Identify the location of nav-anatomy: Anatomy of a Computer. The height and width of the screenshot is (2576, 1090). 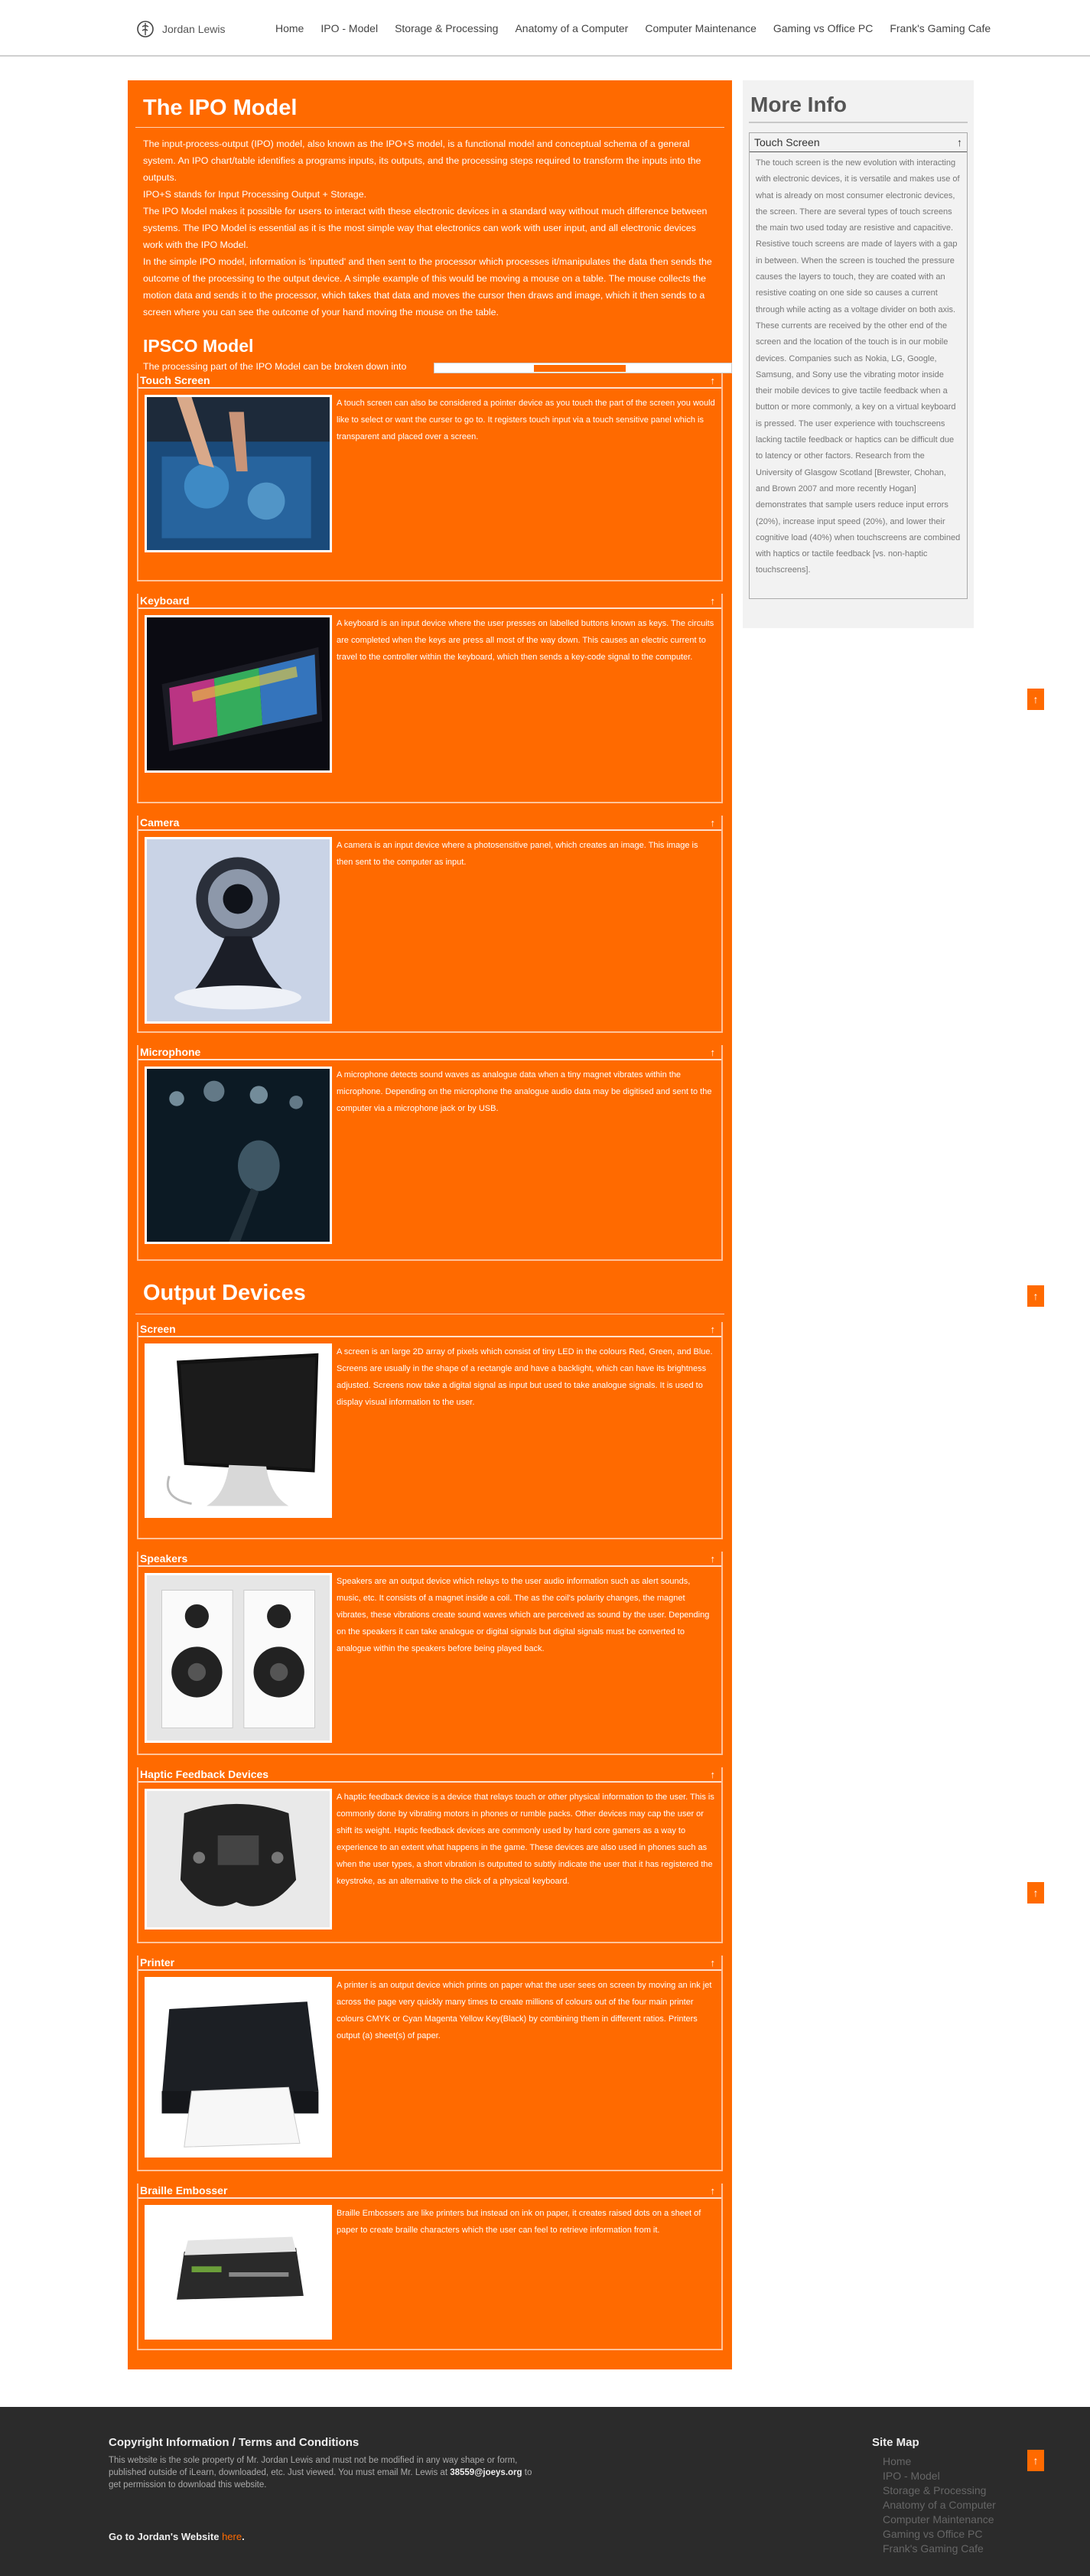
(572, 28).